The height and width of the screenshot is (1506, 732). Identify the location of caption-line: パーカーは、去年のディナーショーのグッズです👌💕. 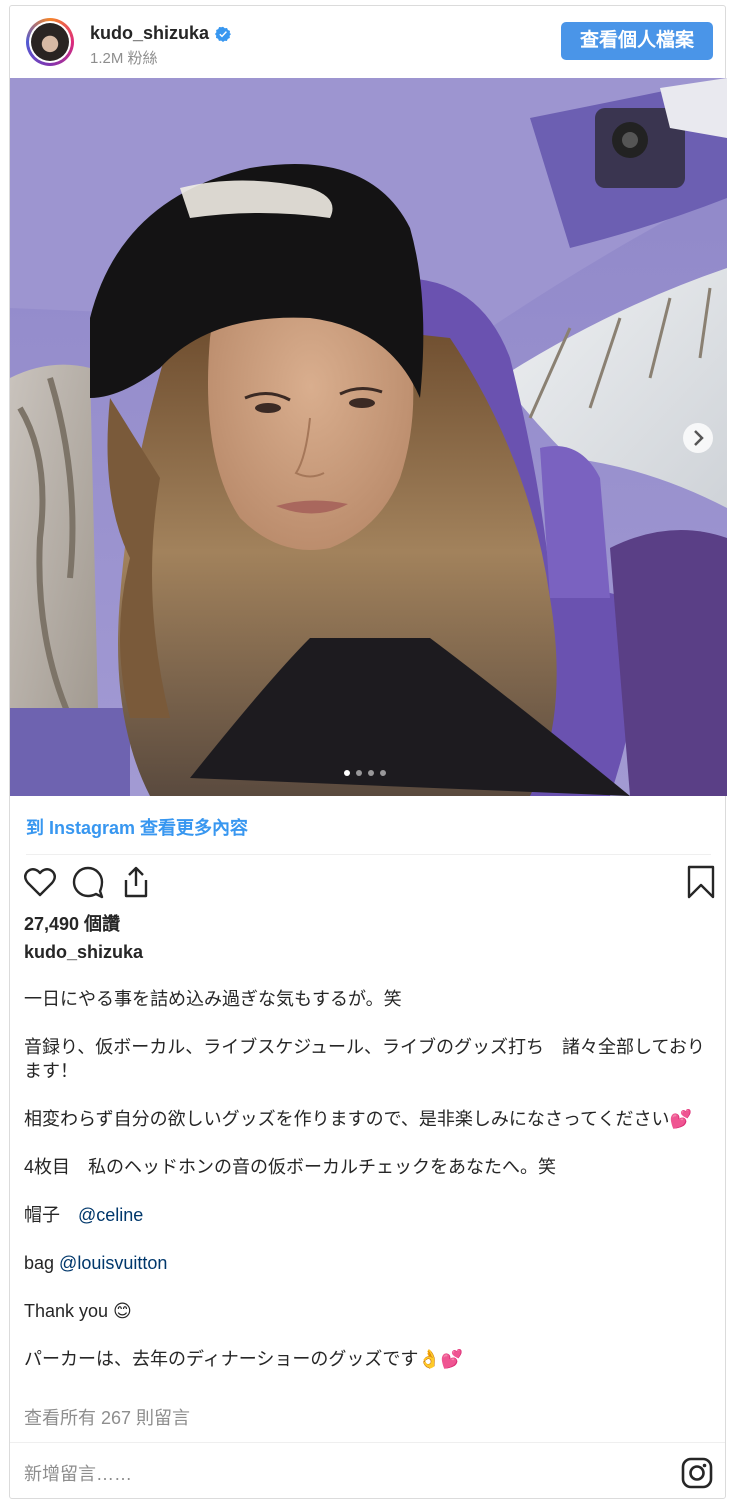
(244, 1359).